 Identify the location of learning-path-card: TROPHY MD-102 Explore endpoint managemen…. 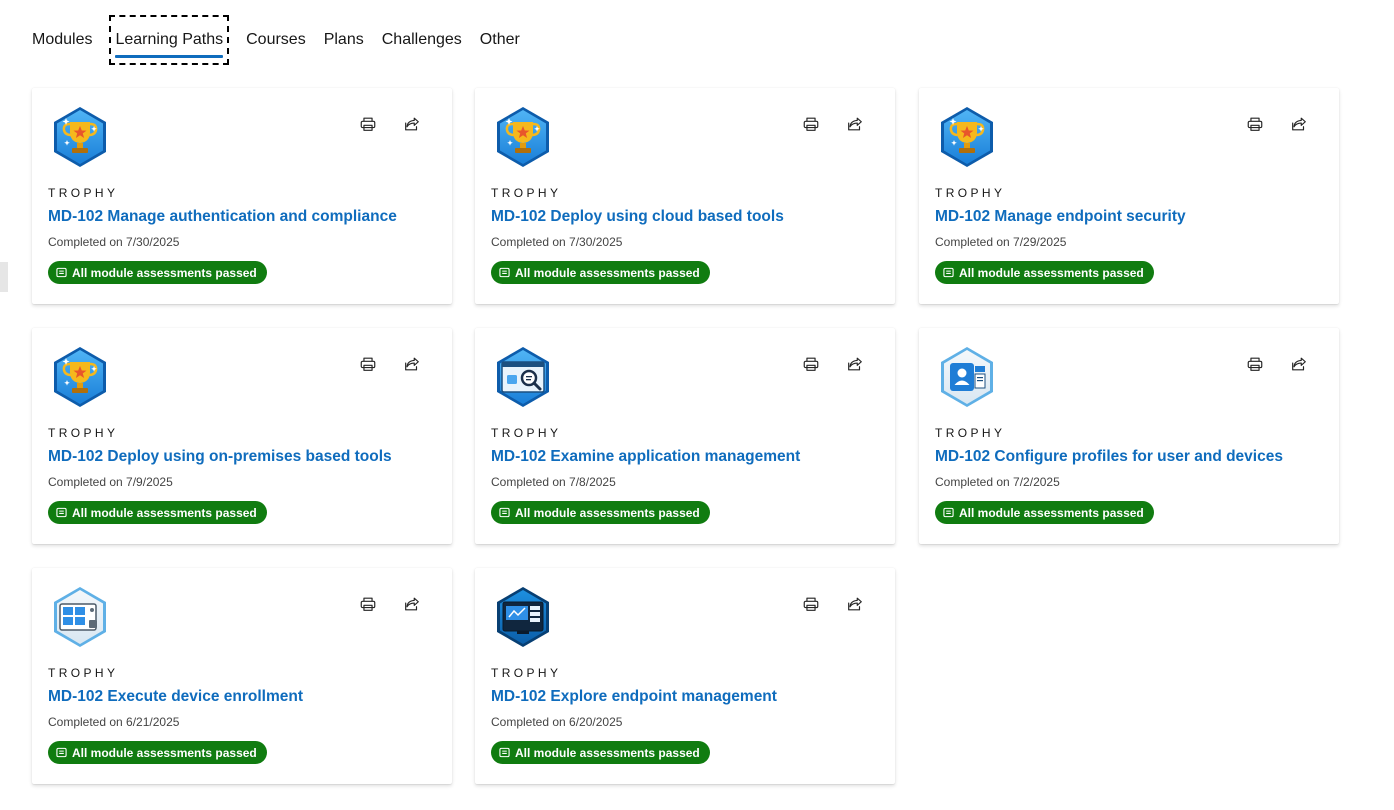
(685, 676).